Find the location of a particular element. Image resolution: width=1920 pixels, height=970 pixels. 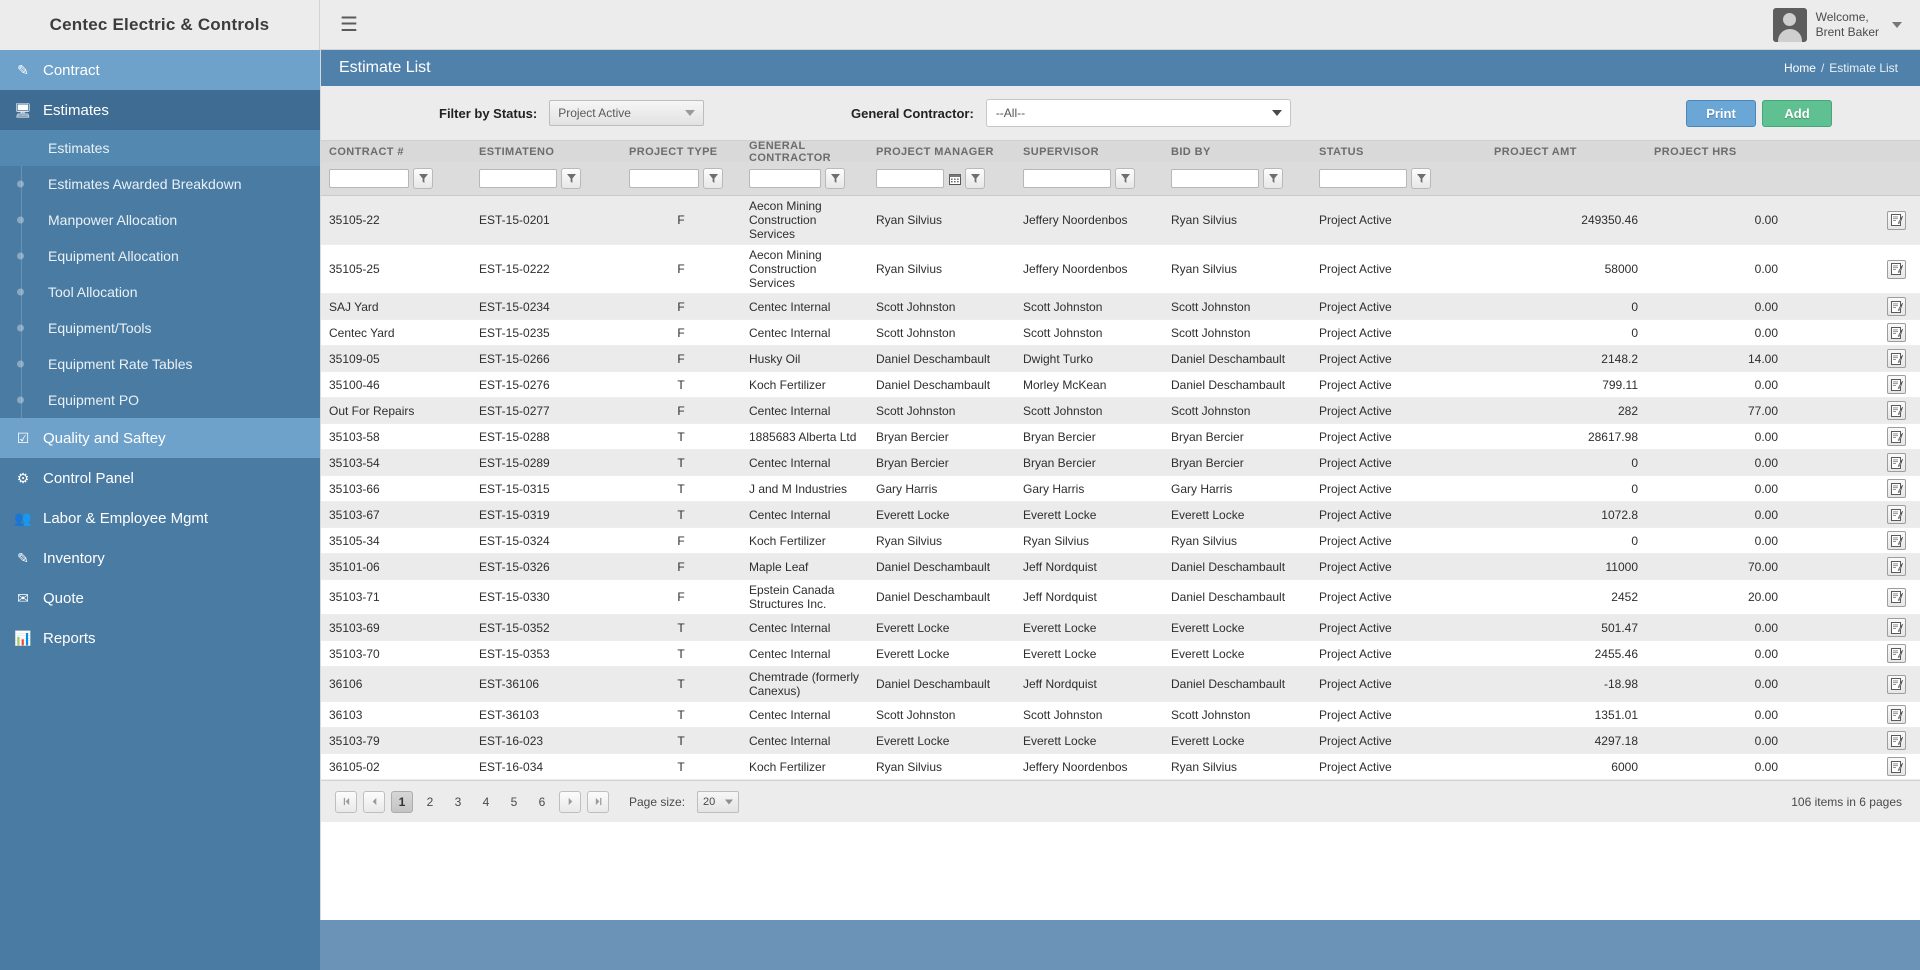

filter-icon-project-type is located at coordinates (713, 178).